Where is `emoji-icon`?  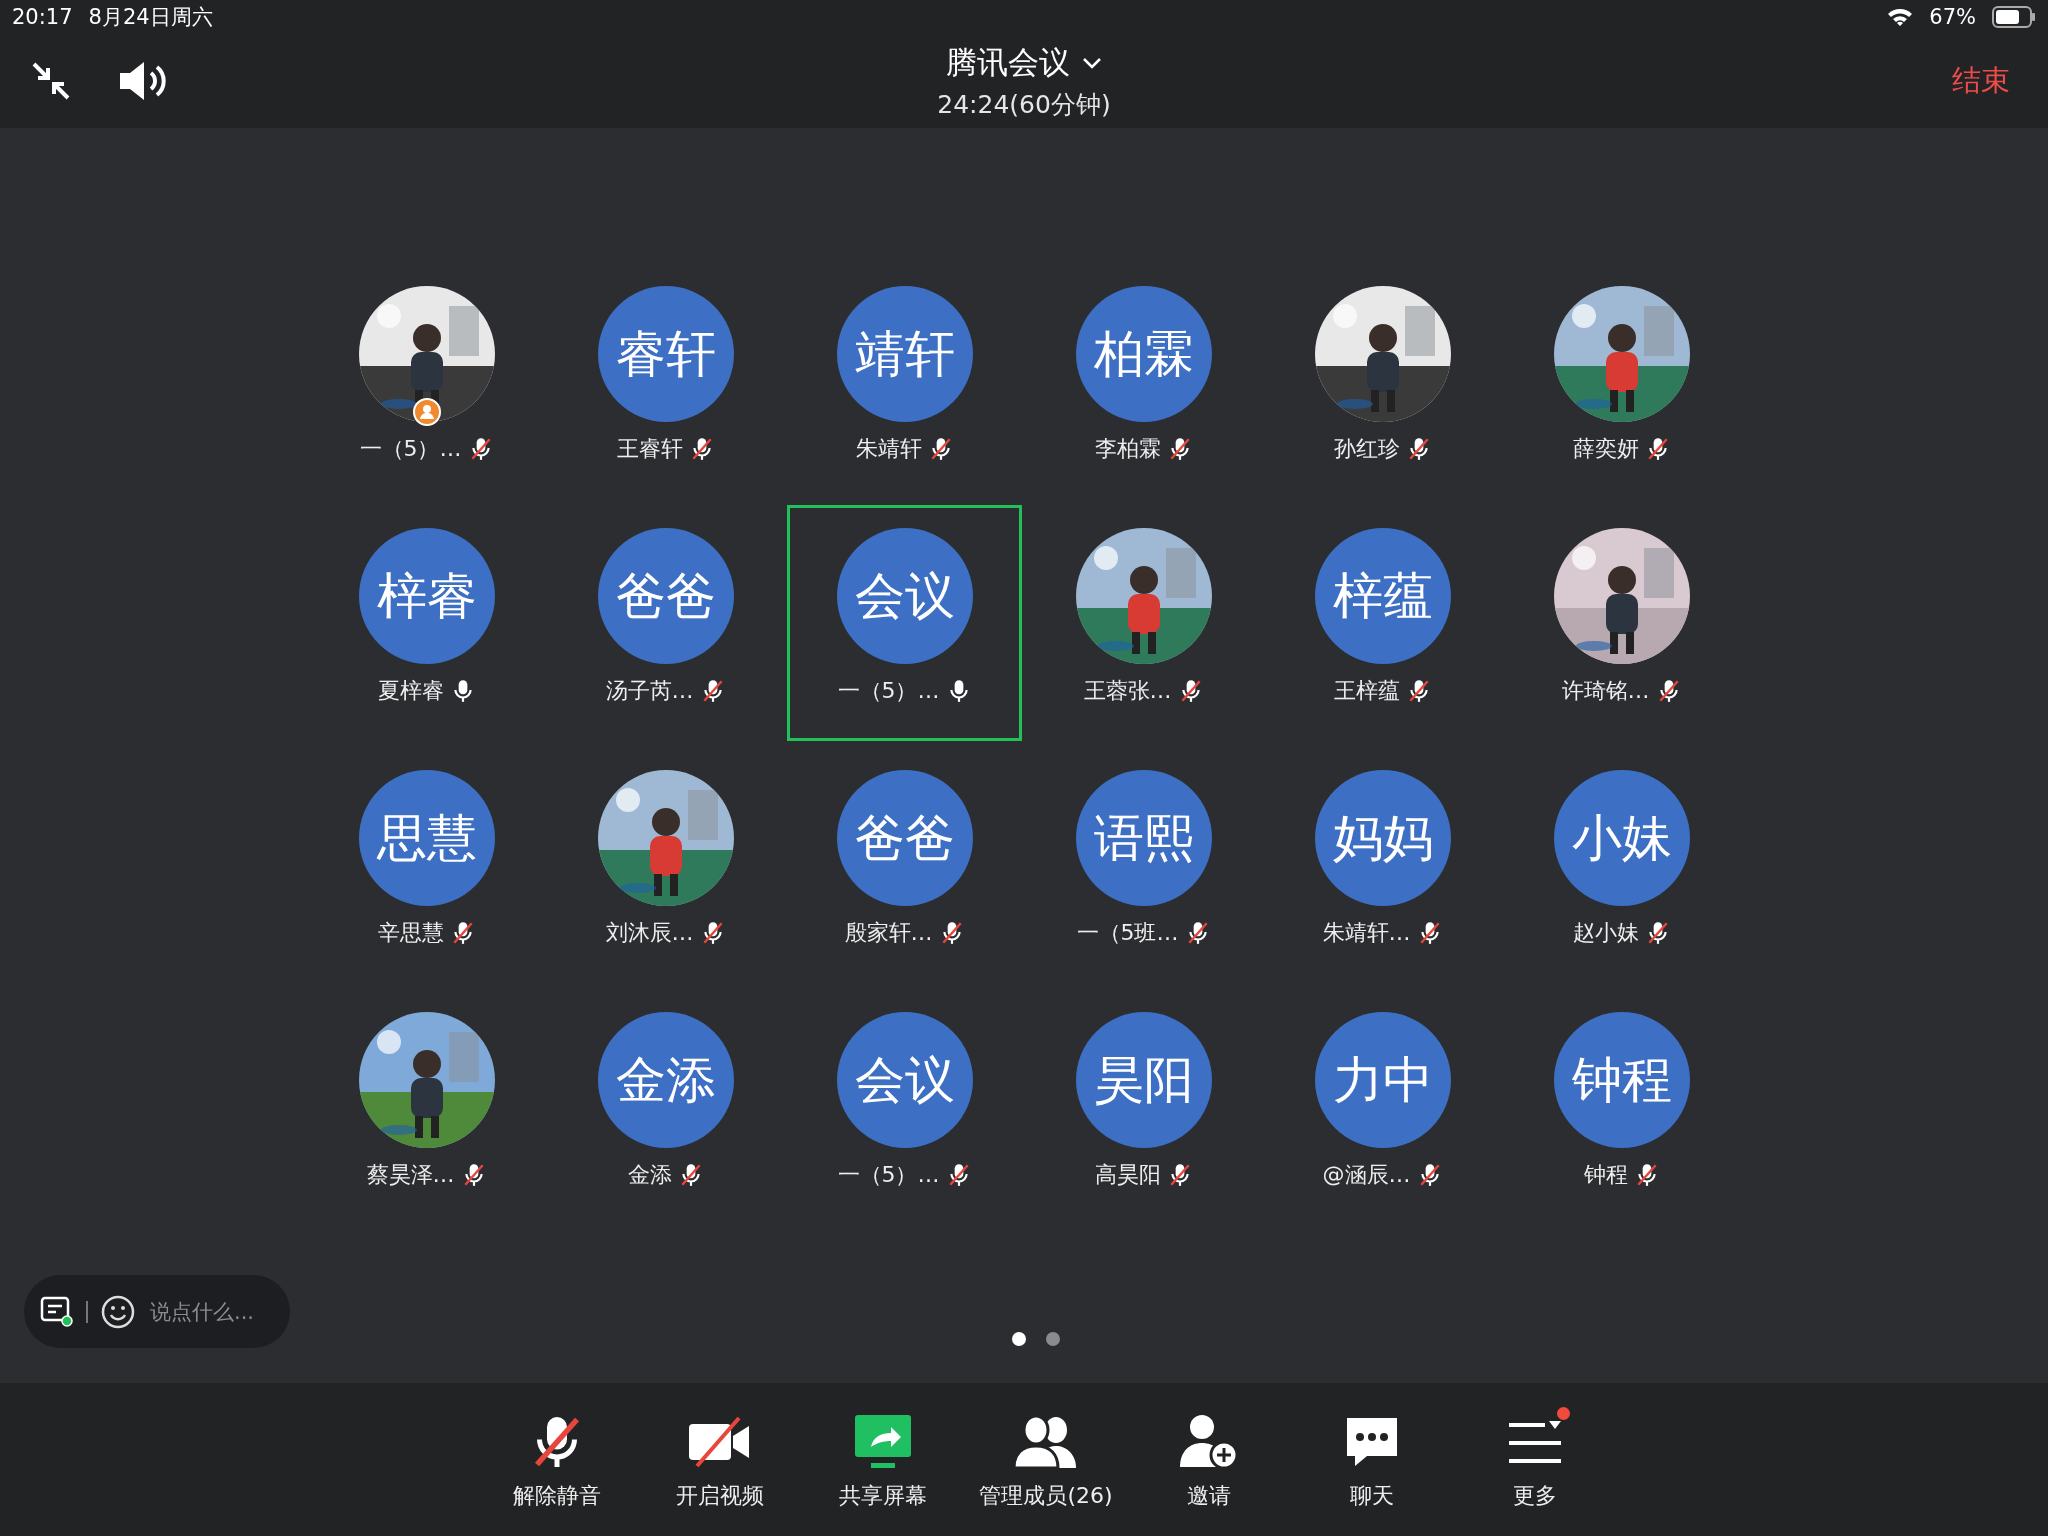 emoji-icon is located at coordinates (118, 1311).